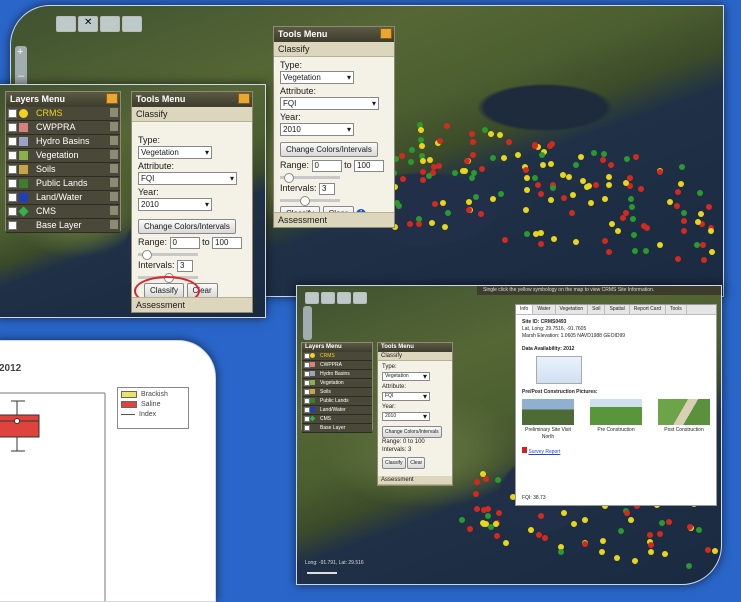 The height and width of the screenshot is (602, 741). I want to click on range-from-input: 0, so click(326, 166).